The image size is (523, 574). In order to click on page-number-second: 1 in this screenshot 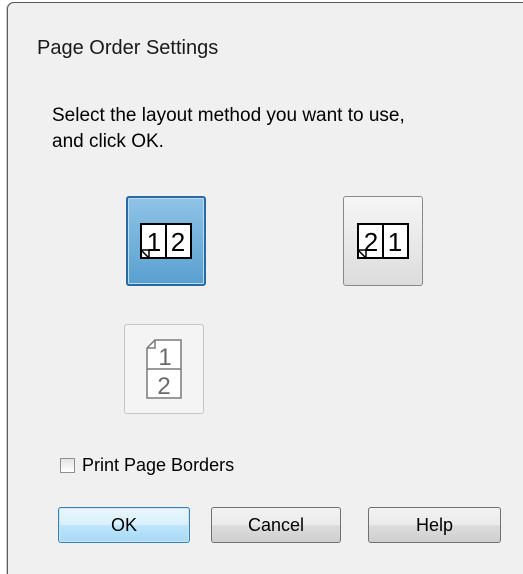, I will do `click(395, 242)`.